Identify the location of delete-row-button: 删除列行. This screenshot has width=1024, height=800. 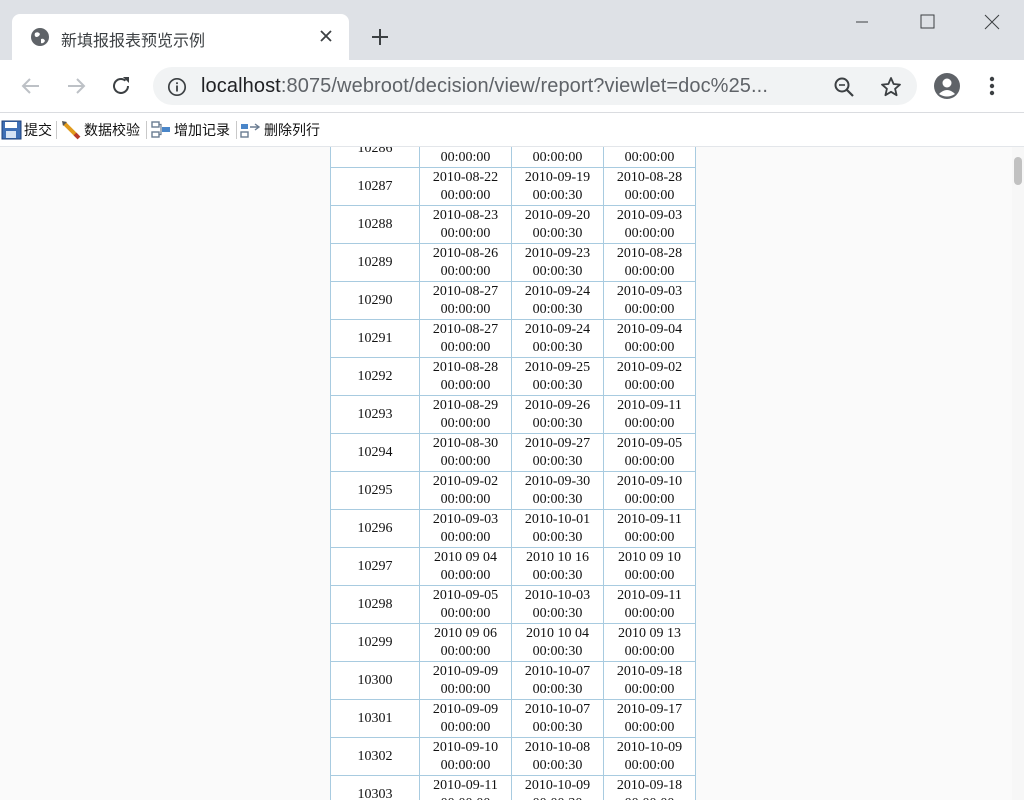
(280, 130).